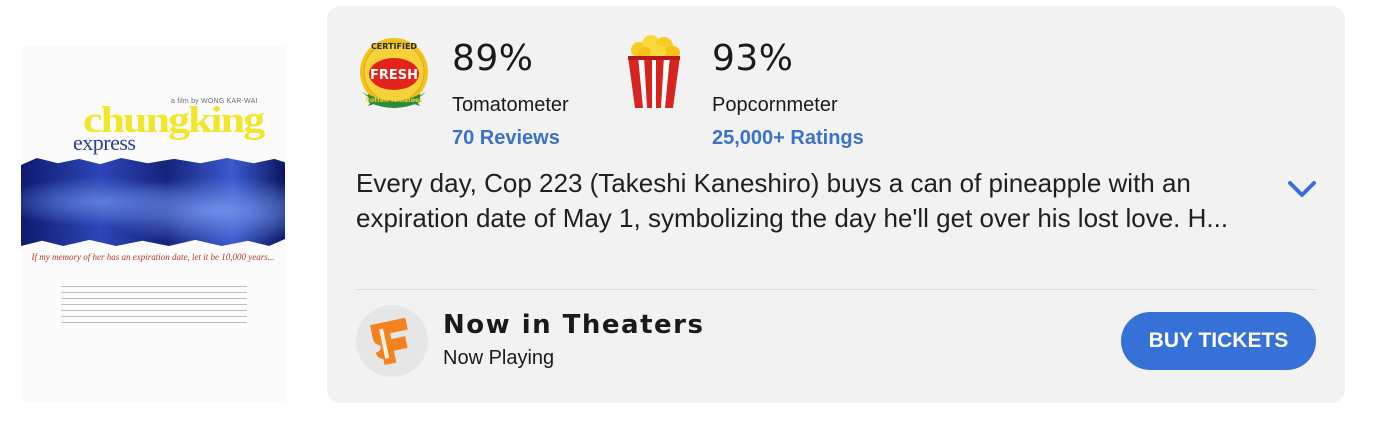 Image resolution: width=1383 pixels, height=432 pixels. What do you see at coordinates (104, 142) in the screenshot?
I see `poster-subtitle: express` at bounding box center [104, 142].